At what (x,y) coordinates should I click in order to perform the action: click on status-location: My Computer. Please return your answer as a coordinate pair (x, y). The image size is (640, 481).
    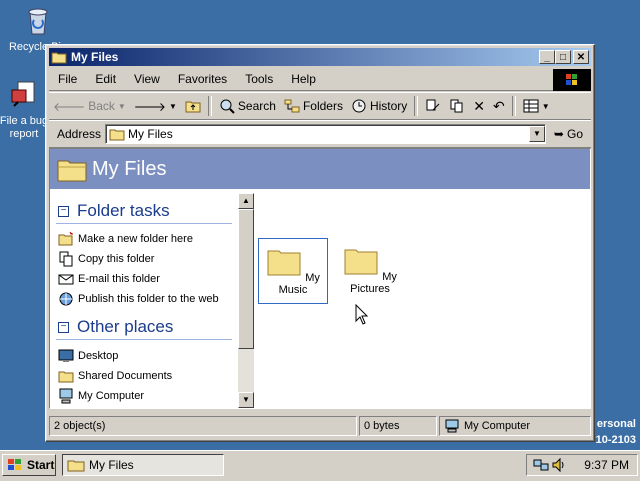
    Looking at the image, I should click on (515, 426).